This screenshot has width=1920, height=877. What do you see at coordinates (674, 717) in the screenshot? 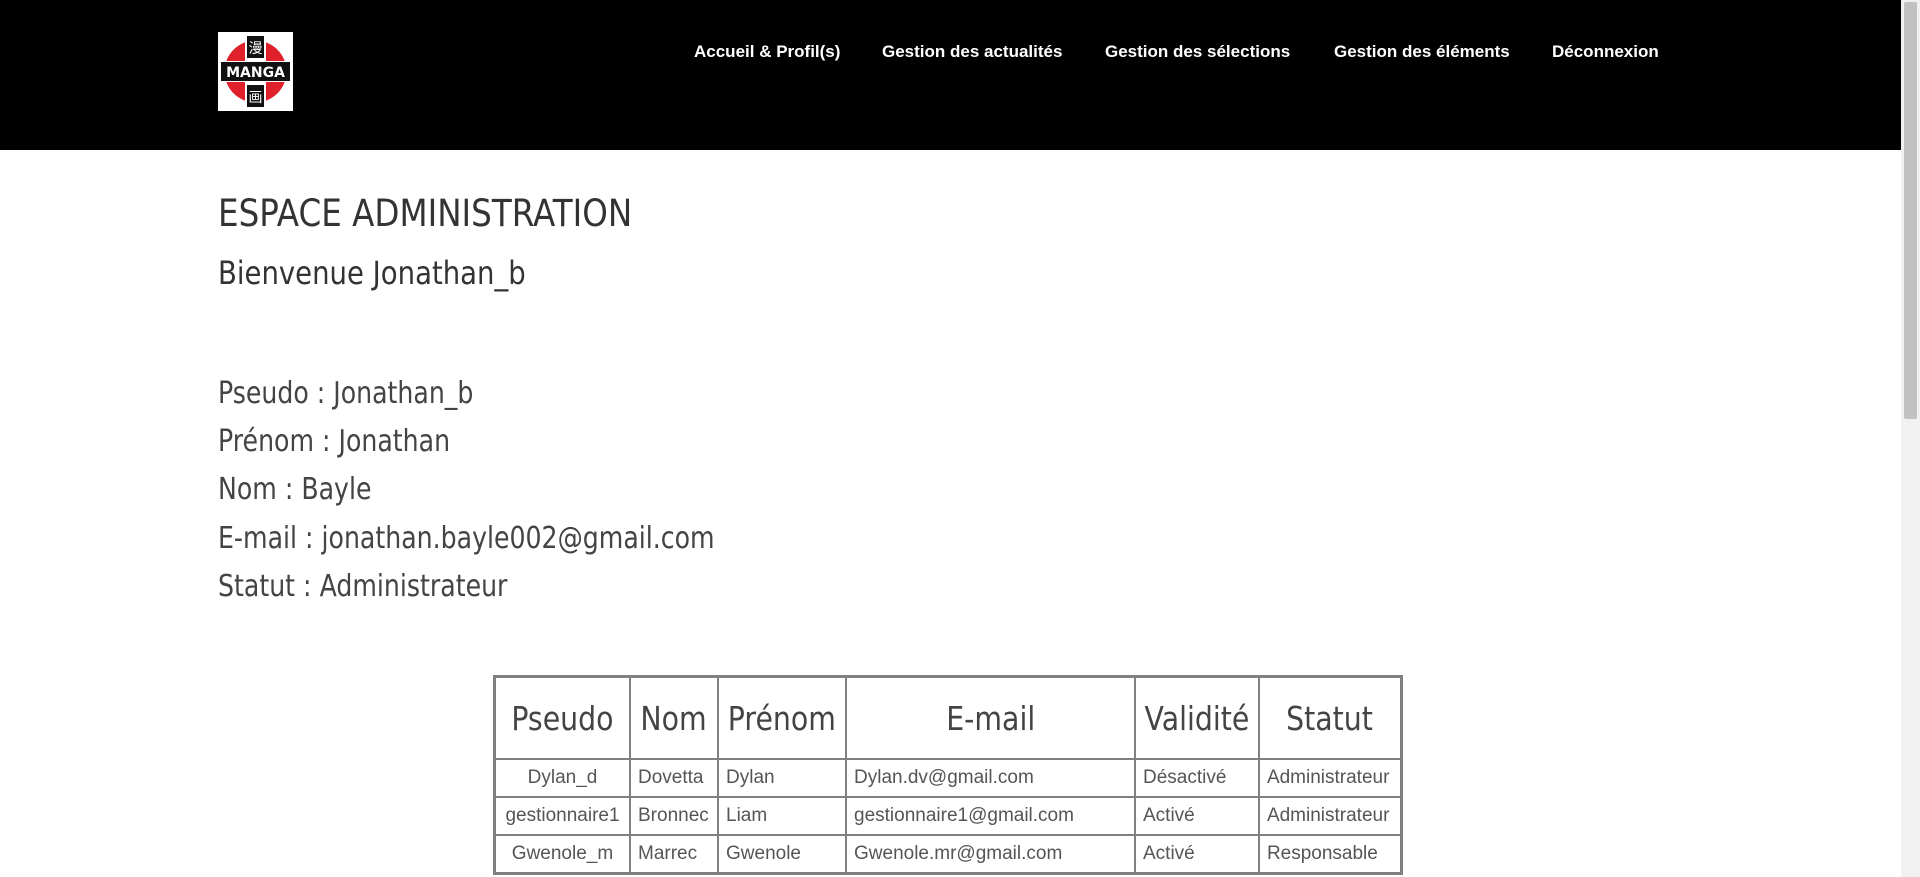
I see `column-header-nom: Nom` at bounding box center [674, 717].